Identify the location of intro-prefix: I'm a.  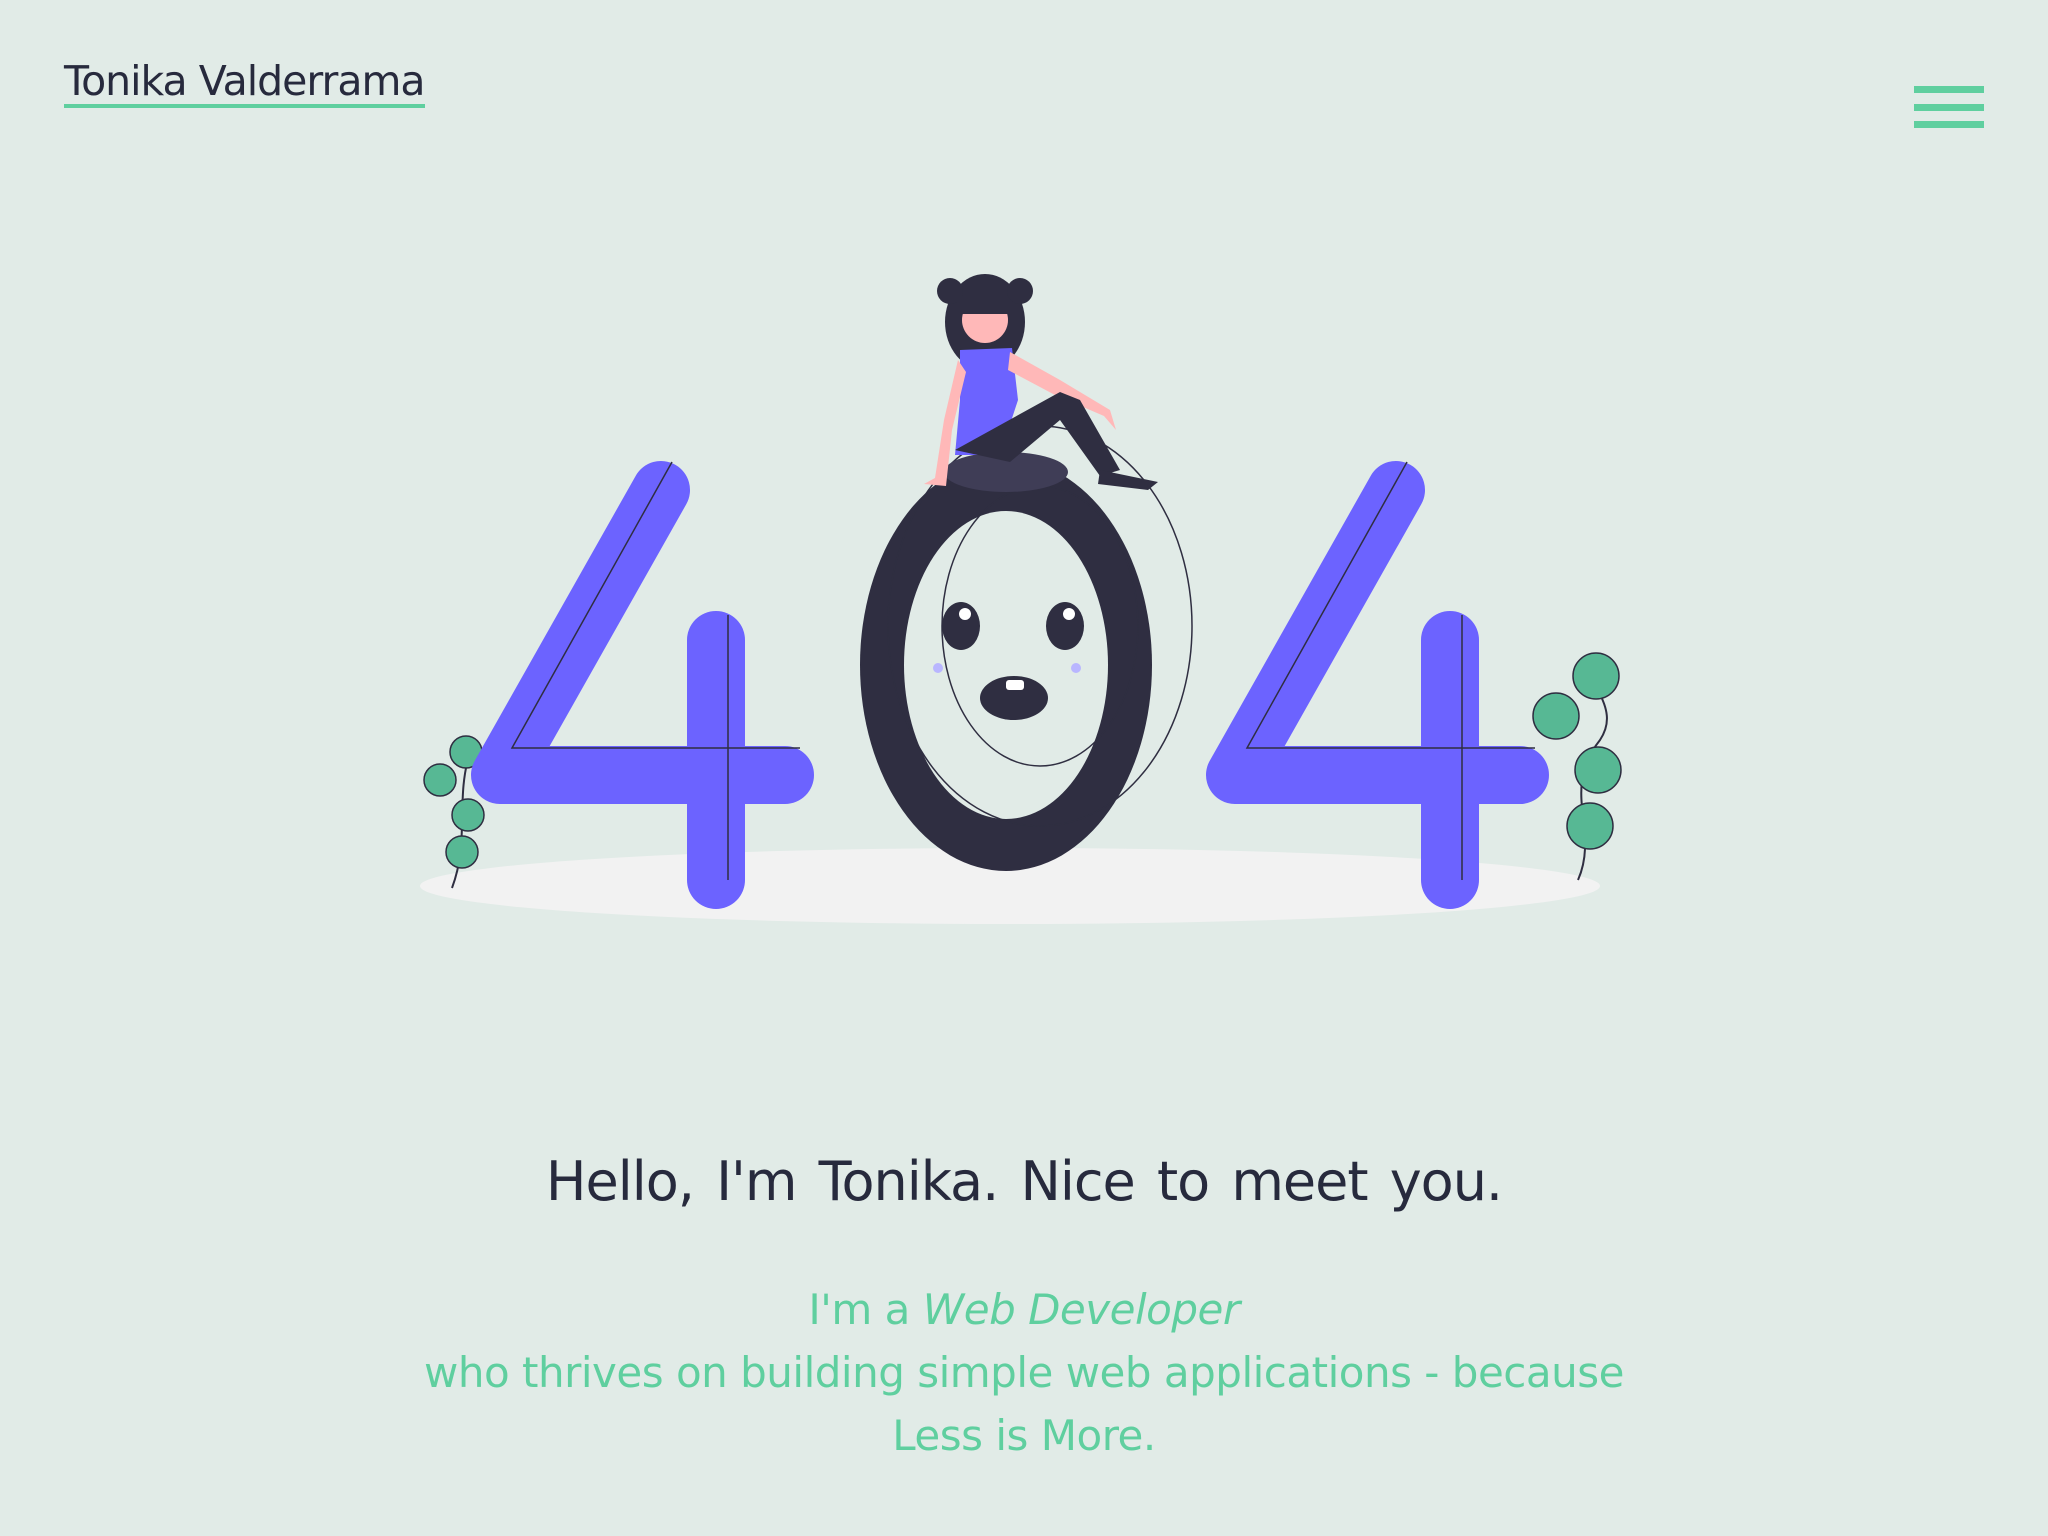
(865, 1309).